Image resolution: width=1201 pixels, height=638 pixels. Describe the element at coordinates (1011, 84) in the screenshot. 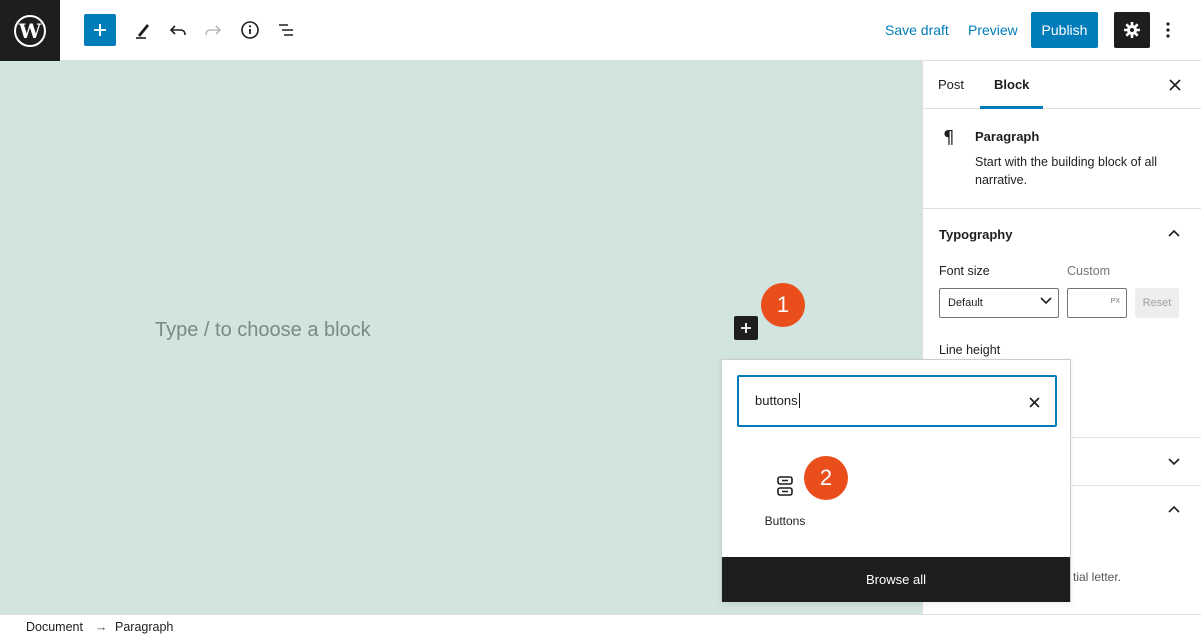

I see `tab-block: Block` at that location.